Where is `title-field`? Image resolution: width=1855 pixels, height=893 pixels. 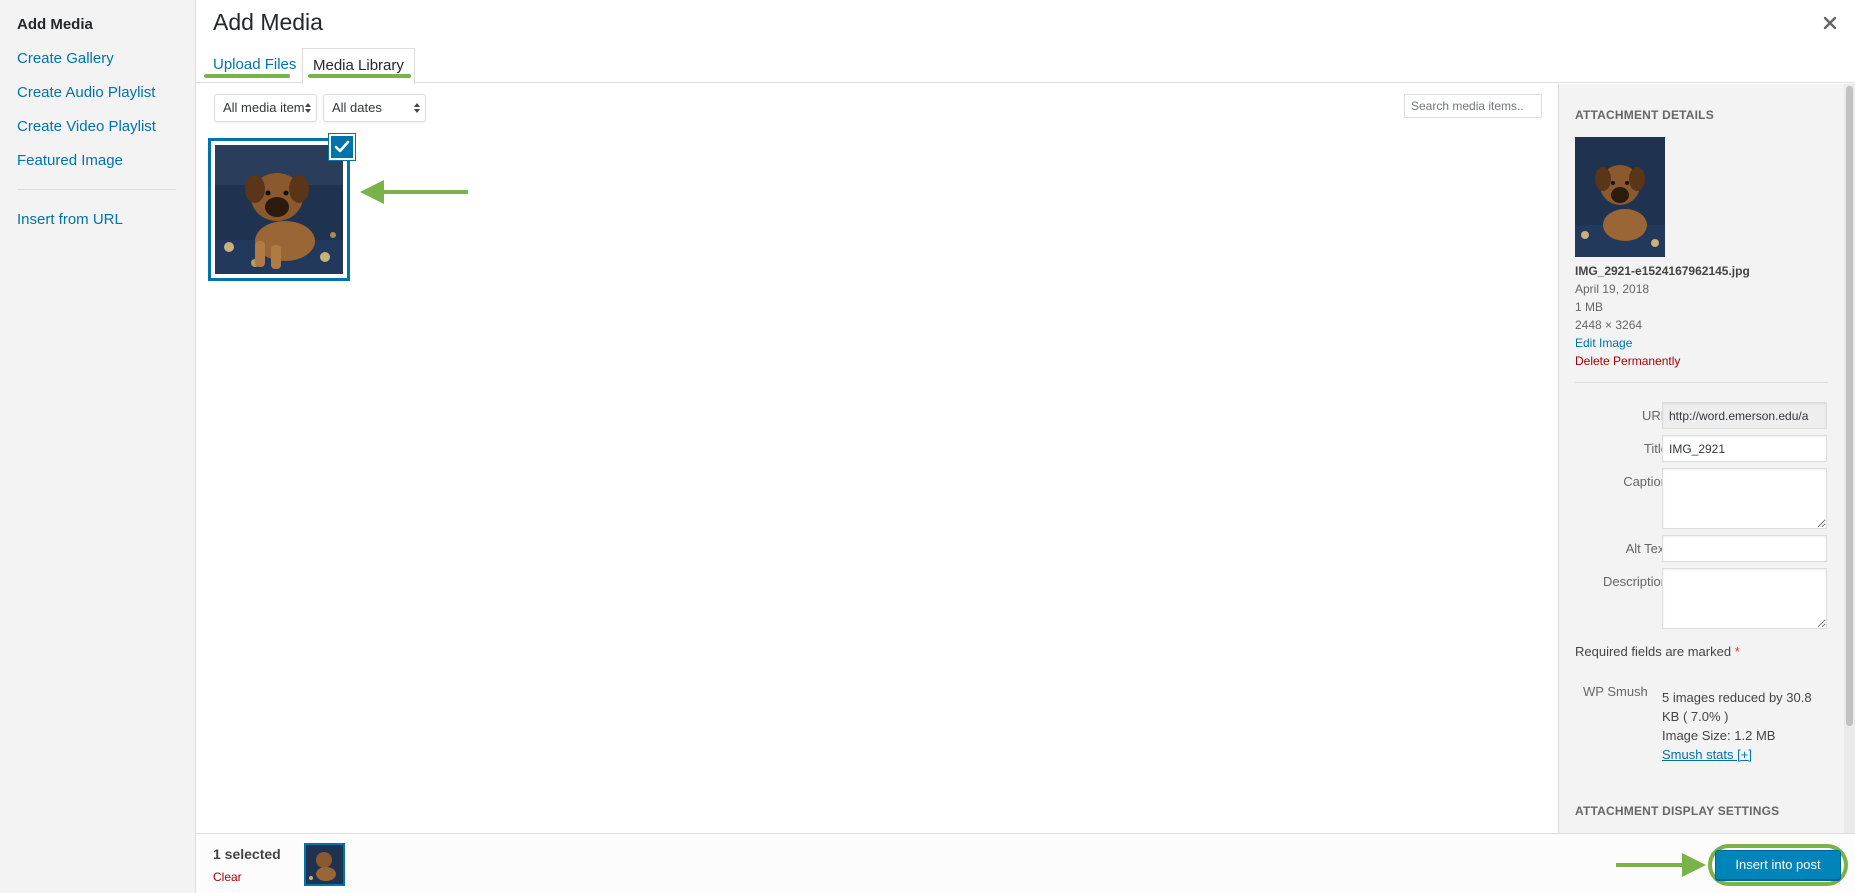 title-field is located at coordinates (1744, 448).